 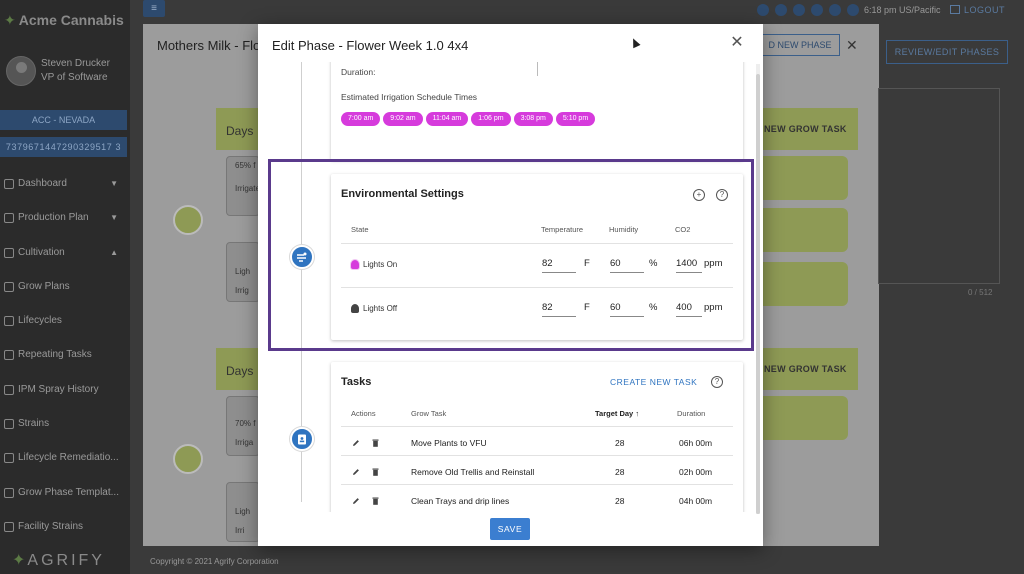 I want to click on notes-textarea, so click(x=939, y=186).